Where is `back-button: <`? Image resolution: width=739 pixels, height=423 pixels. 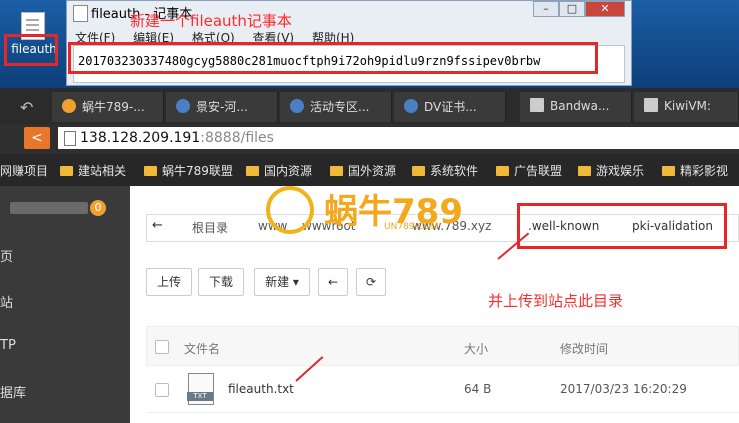
back-button: < is located at coordinates (37, 138).